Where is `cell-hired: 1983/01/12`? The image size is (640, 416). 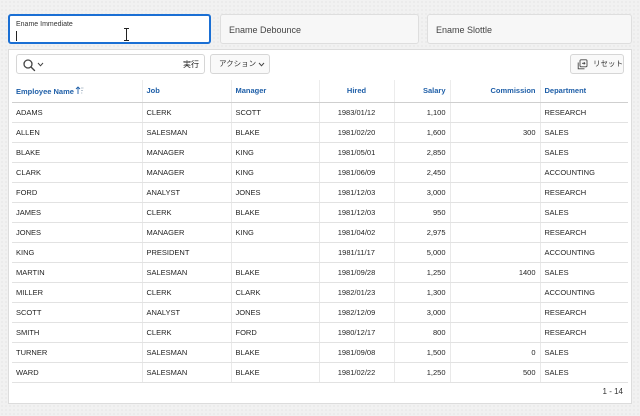
cell-hired: 1983/01/12 is located at coordinates (357, 112).